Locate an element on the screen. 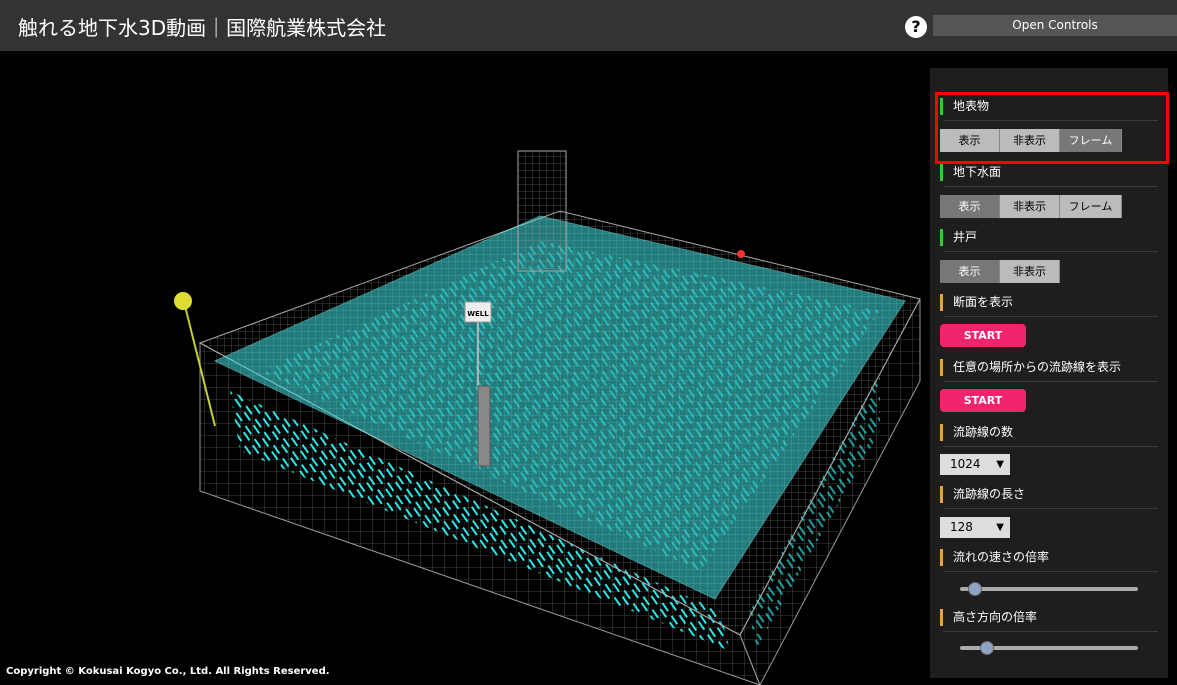 The width and height of the screenshot is (1177, 685). well-section-label: 井戸 is located at coordinates (1049, 240).